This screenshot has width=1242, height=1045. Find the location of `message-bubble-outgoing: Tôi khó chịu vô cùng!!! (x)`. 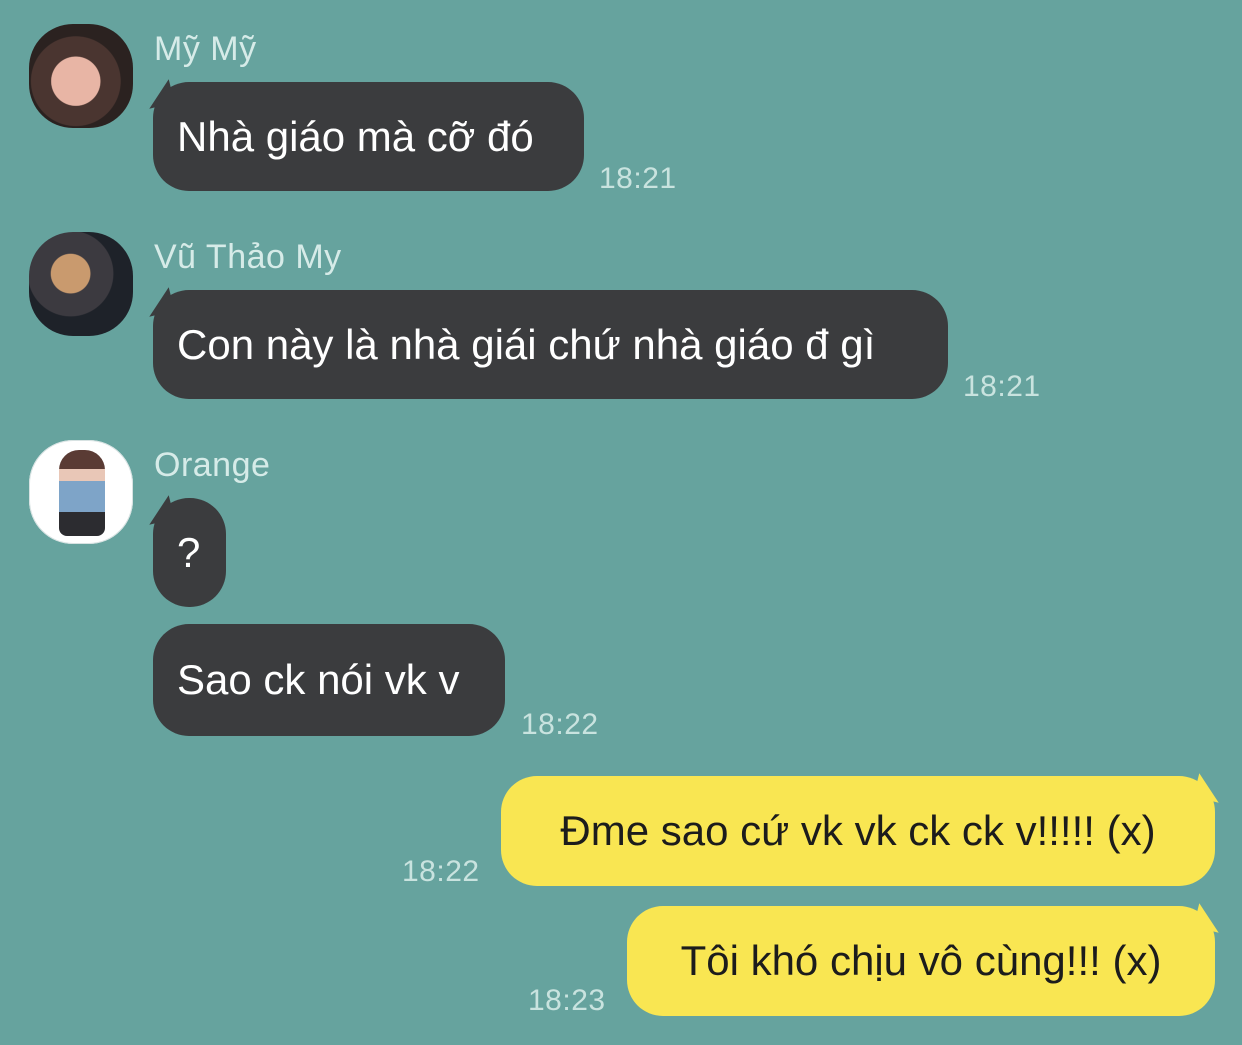

message-bubble-outgoing: Tôi khó chịu vô cùng!!! (x) is located at coordinates (921, 961).